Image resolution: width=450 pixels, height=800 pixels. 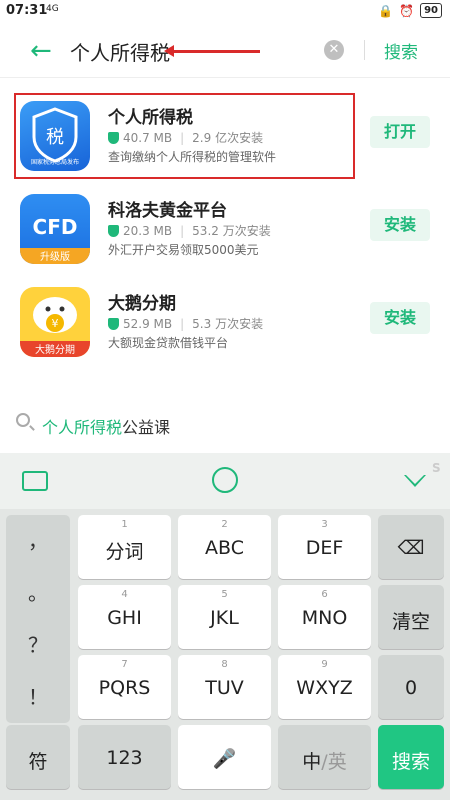 What do you see at coordinates (407, 10) in the screenshot?
I see `alarm-icon: ⏰` at bounding box center [407, 10].